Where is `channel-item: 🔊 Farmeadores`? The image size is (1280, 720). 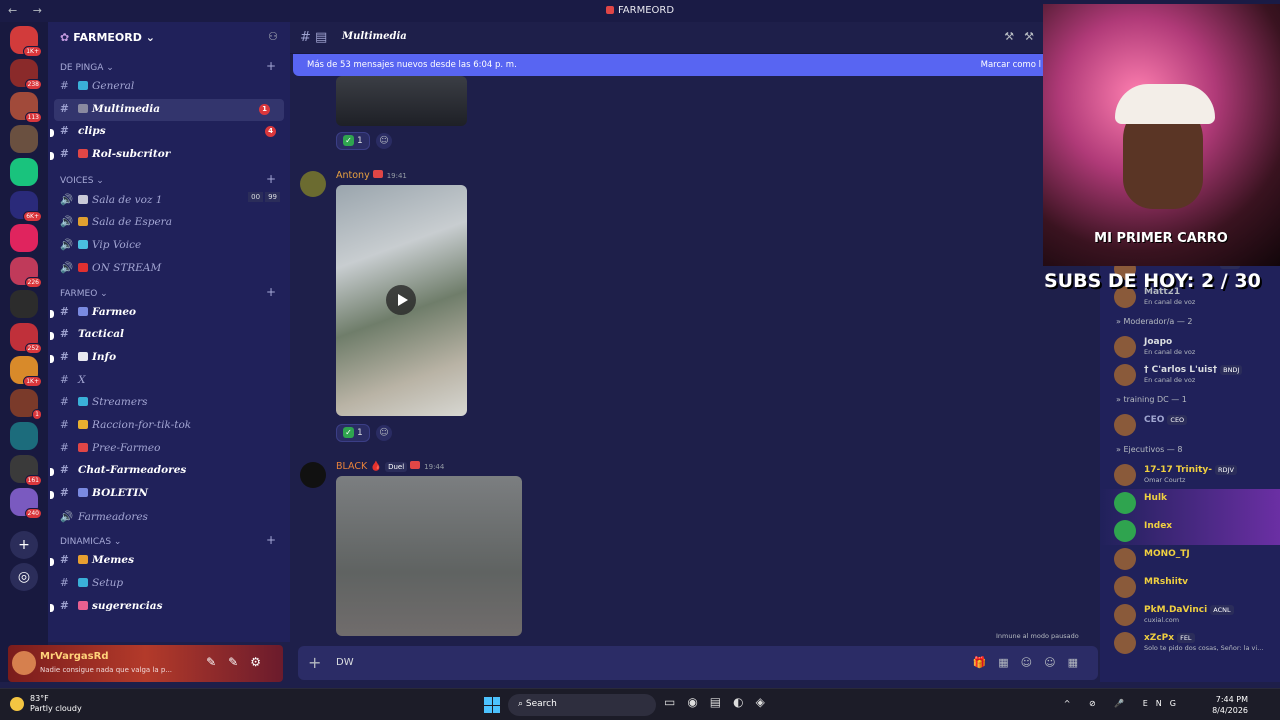
channel-item: 🔊 Farmeadores is located at coordinates (169, 517).